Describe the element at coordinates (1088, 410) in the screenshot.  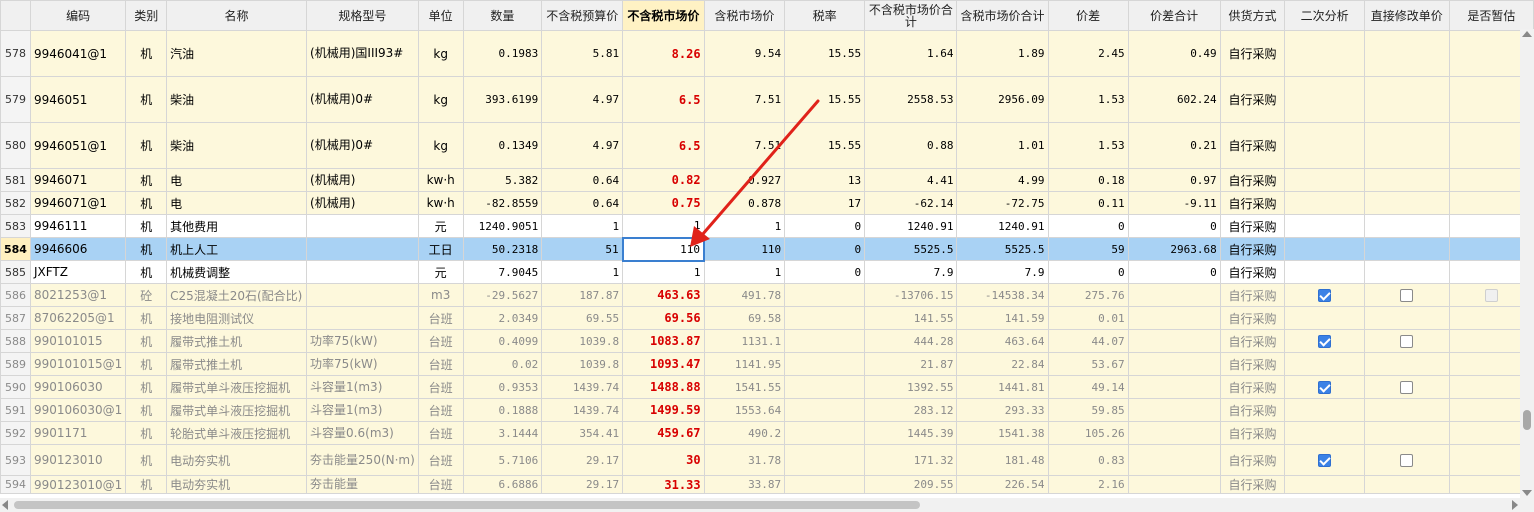
I see `cell-price-diff: 59.85` at that location.